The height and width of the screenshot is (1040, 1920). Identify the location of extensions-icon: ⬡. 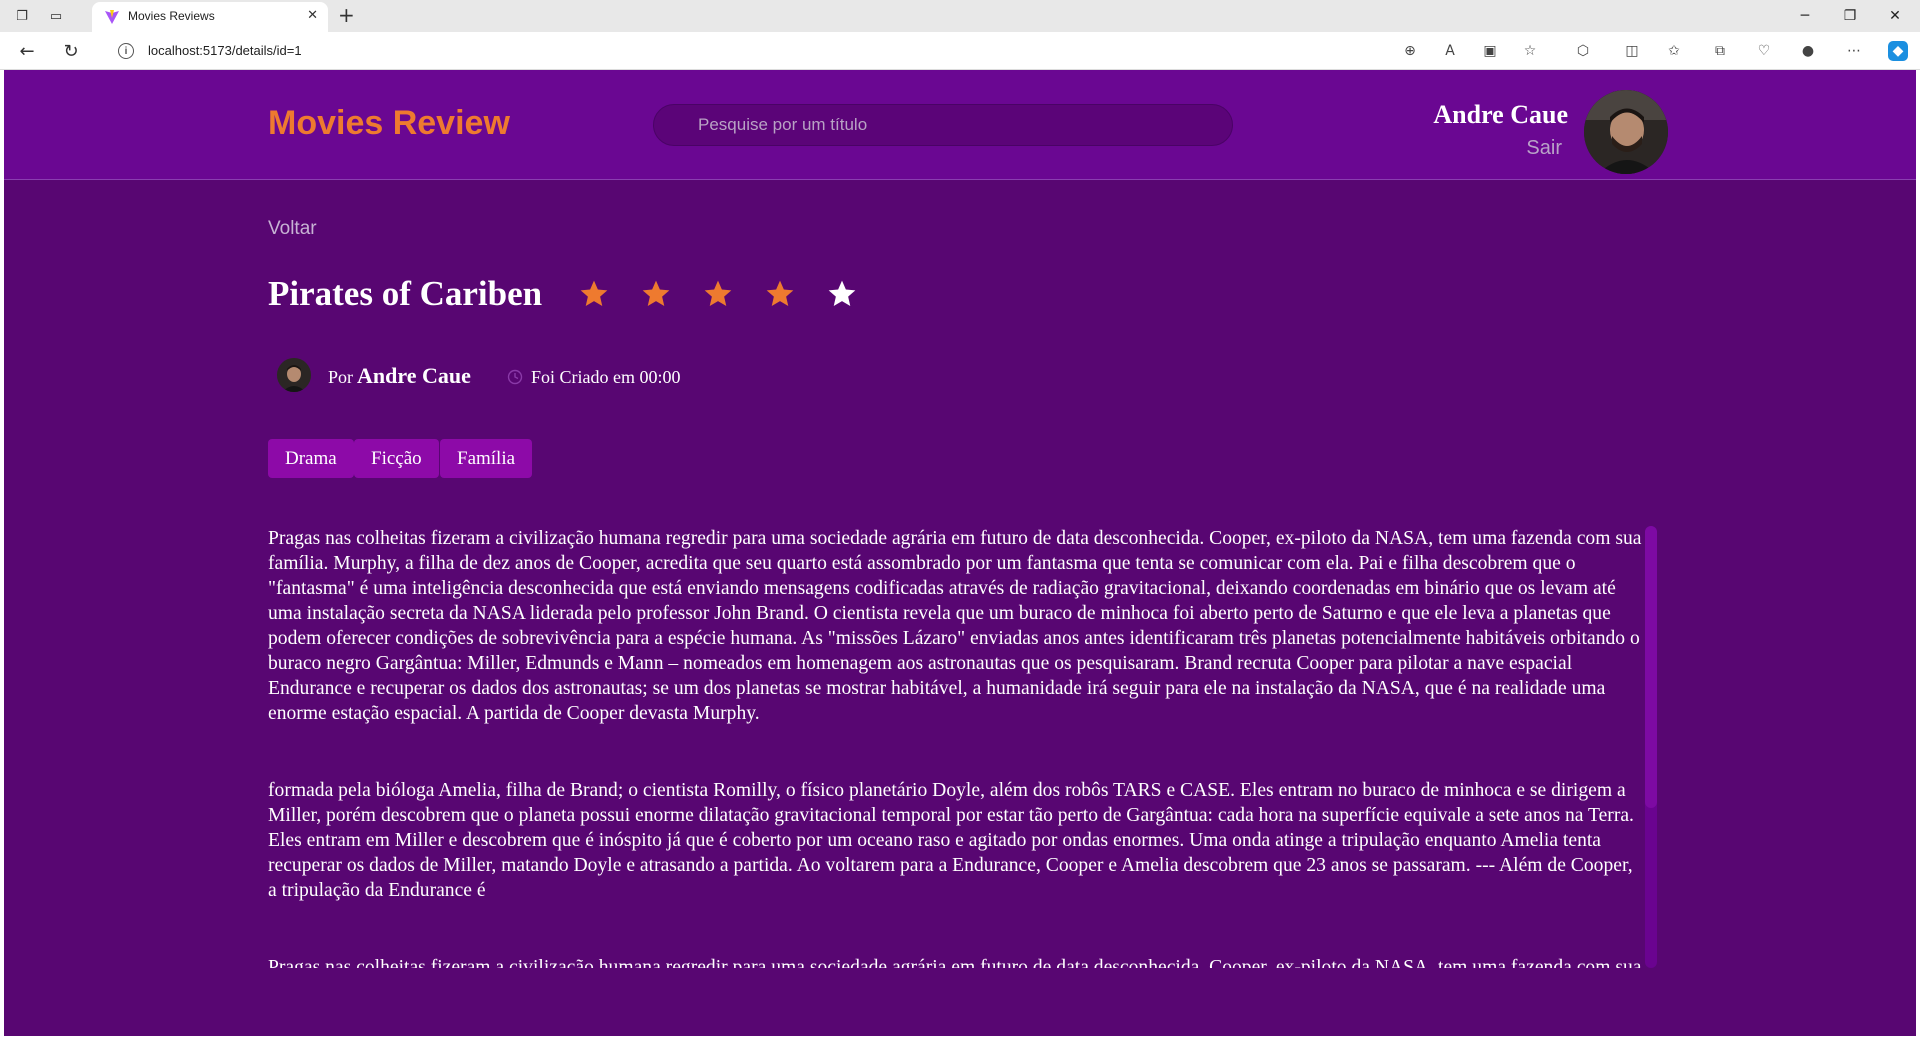
(1583, 51).